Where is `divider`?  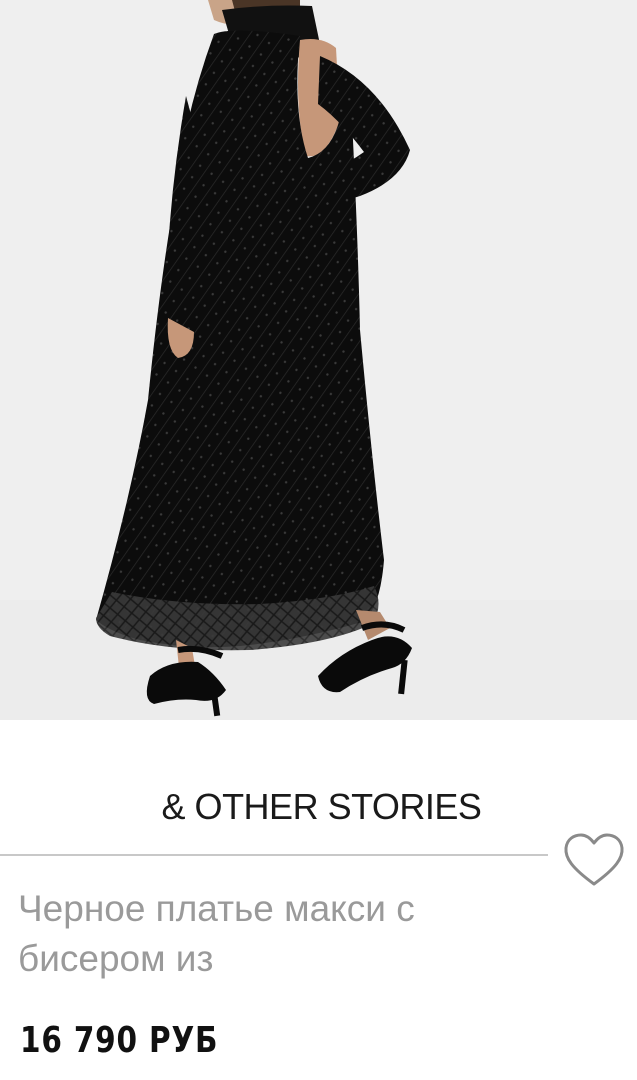 divider is located at coordinates (274, 855).